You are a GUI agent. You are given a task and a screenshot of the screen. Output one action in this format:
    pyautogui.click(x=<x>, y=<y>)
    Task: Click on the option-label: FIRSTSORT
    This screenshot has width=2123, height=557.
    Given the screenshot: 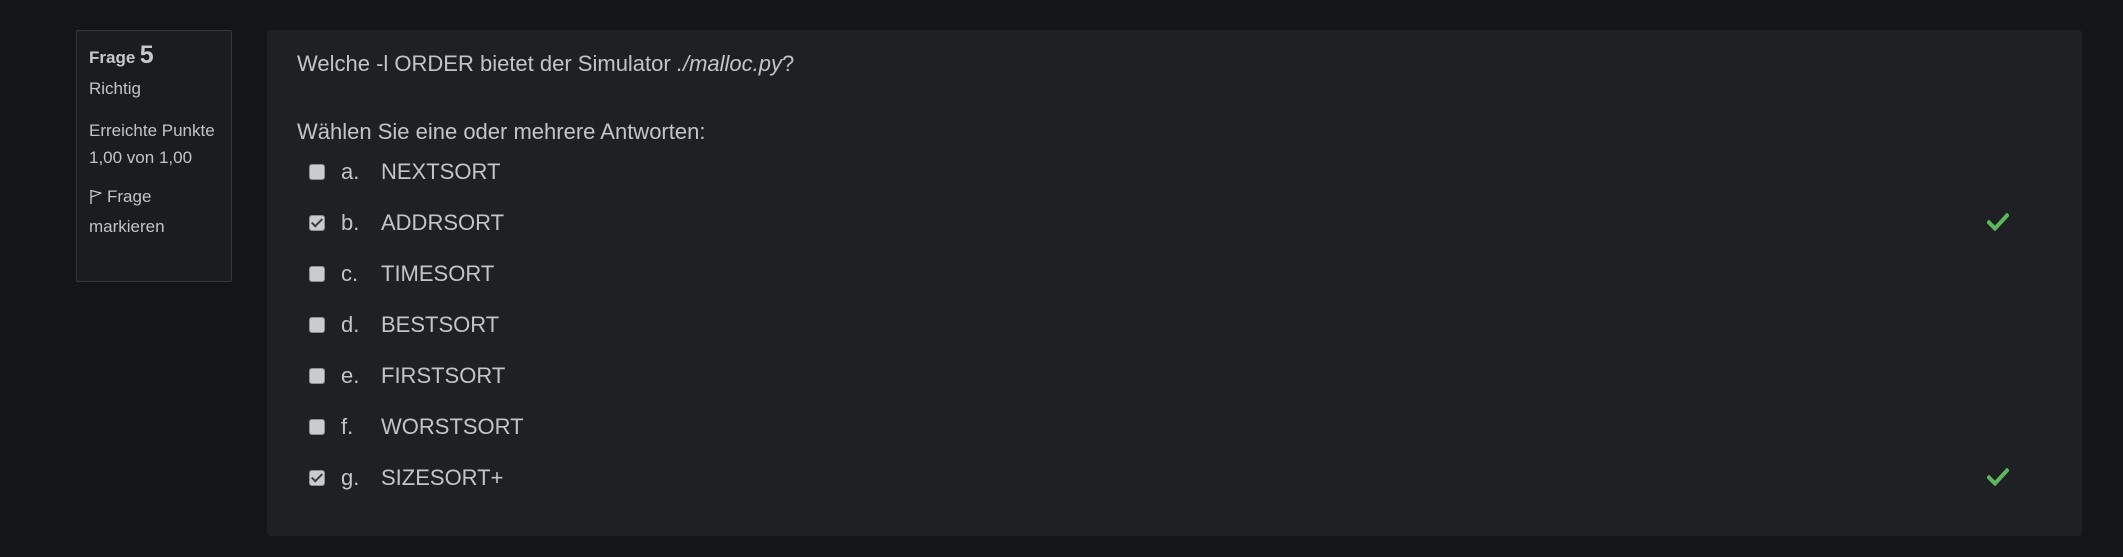 What is the action you would take?
    pyautogui.click(x=443, y=376)
    